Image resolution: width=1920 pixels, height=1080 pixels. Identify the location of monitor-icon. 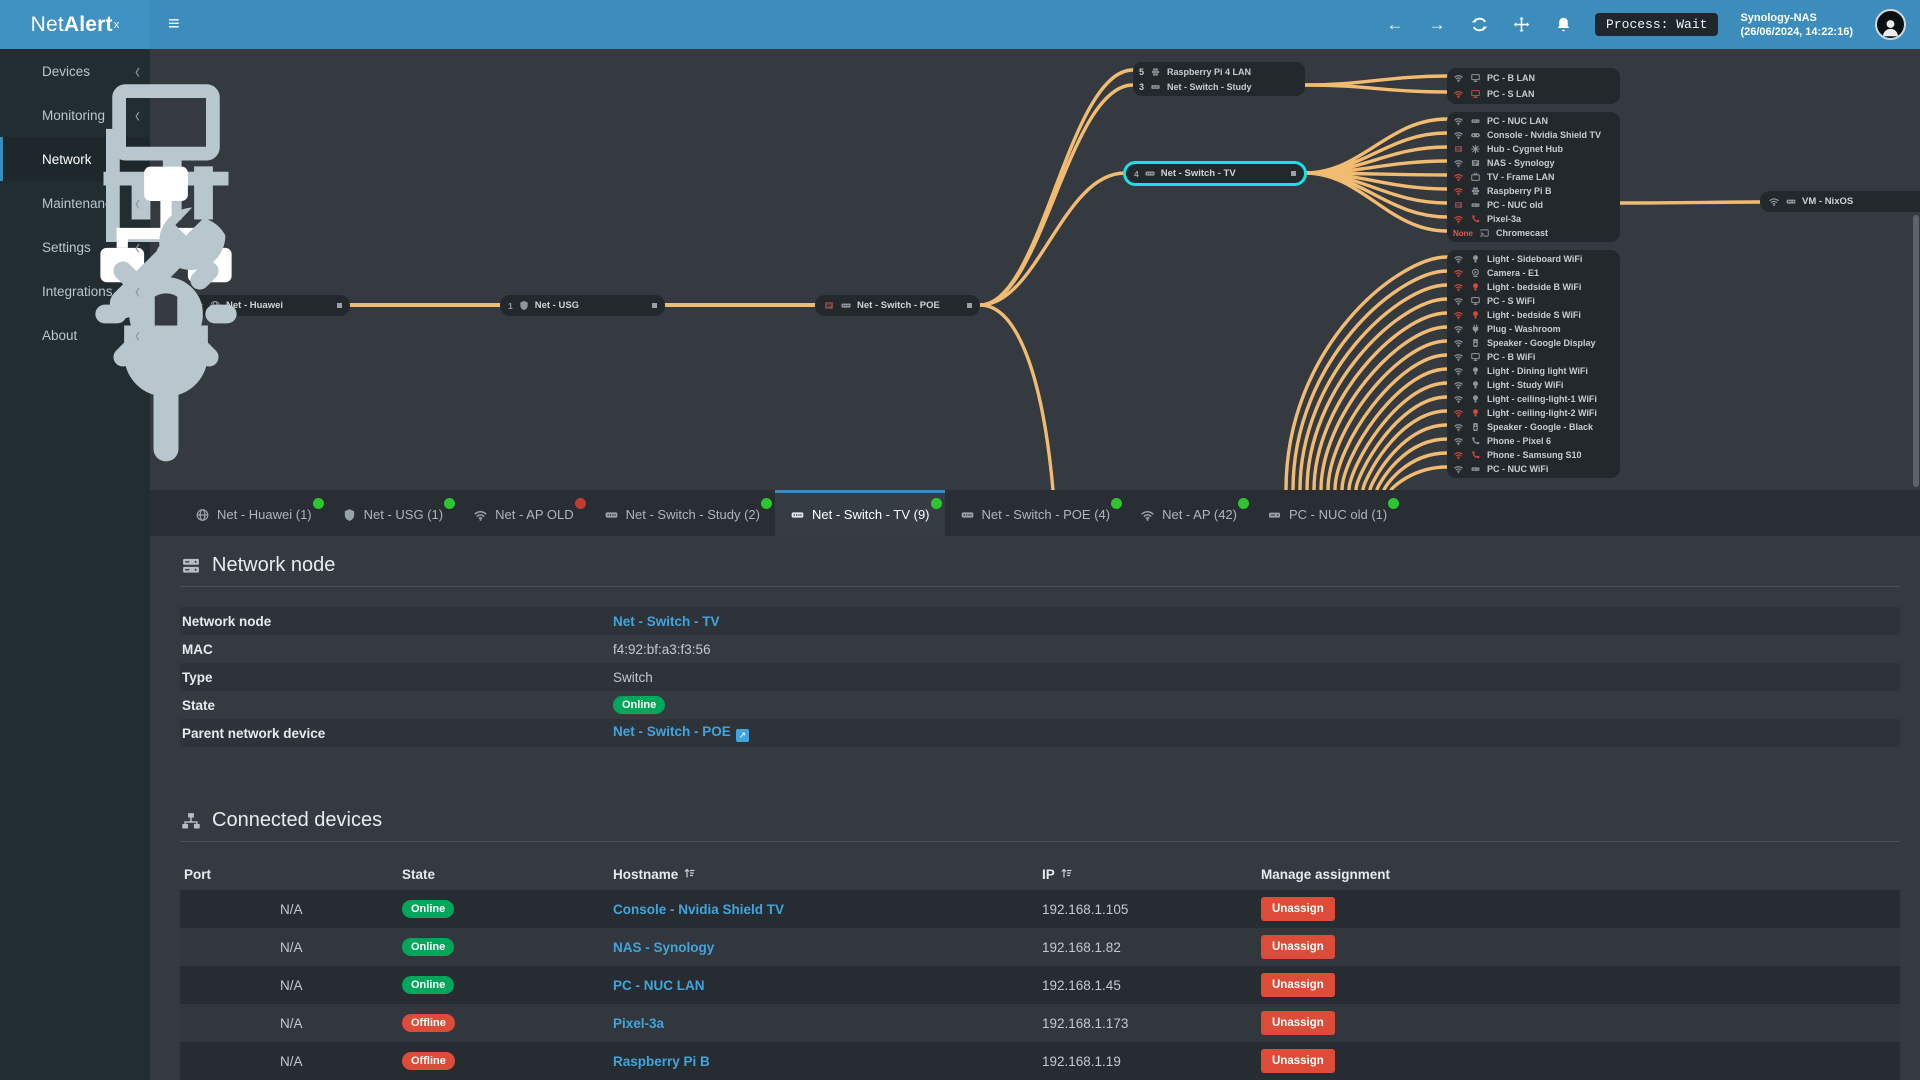
(1475, 357).